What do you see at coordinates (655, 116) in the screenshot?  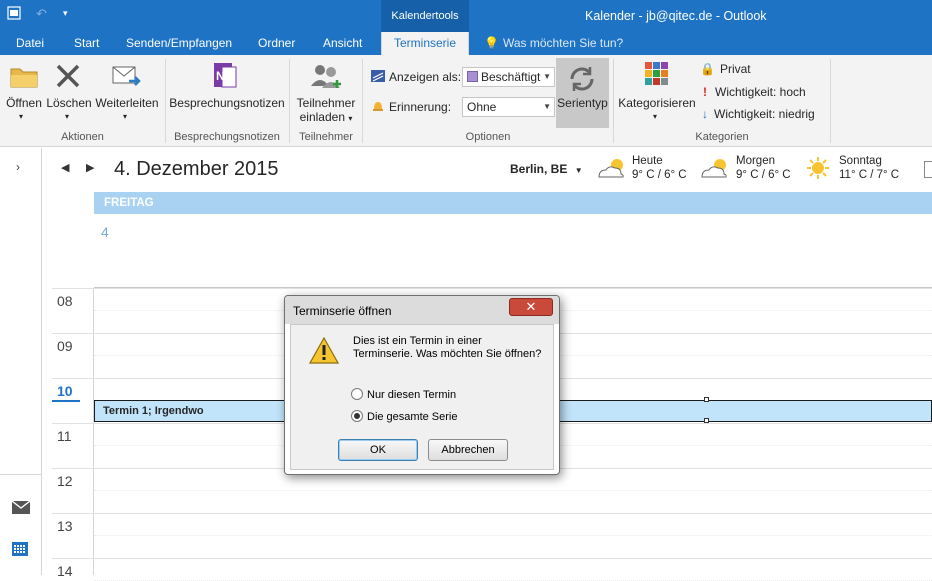 I see `categorize-dropdown-icon: ▾` at bounding box center [655, 116].